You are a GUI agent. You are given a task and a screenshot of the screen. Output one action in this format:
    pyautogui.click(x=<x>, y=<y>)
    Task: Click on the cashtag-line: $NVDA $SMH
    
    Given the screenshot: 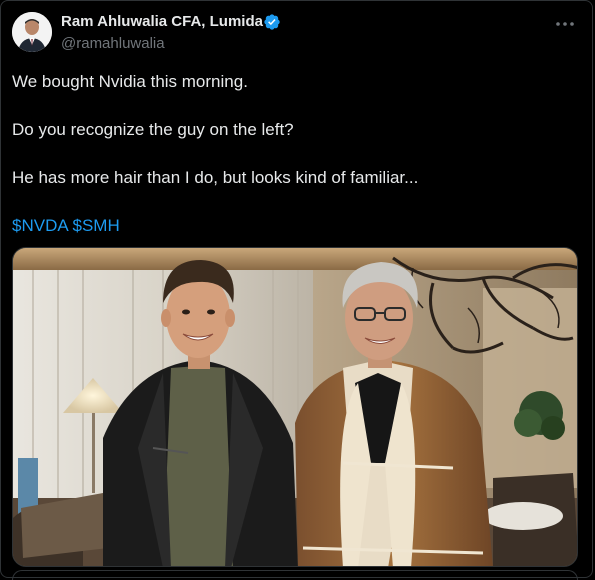 What is the action you would take?
    pyautogui.click(x=294, y=226)
    